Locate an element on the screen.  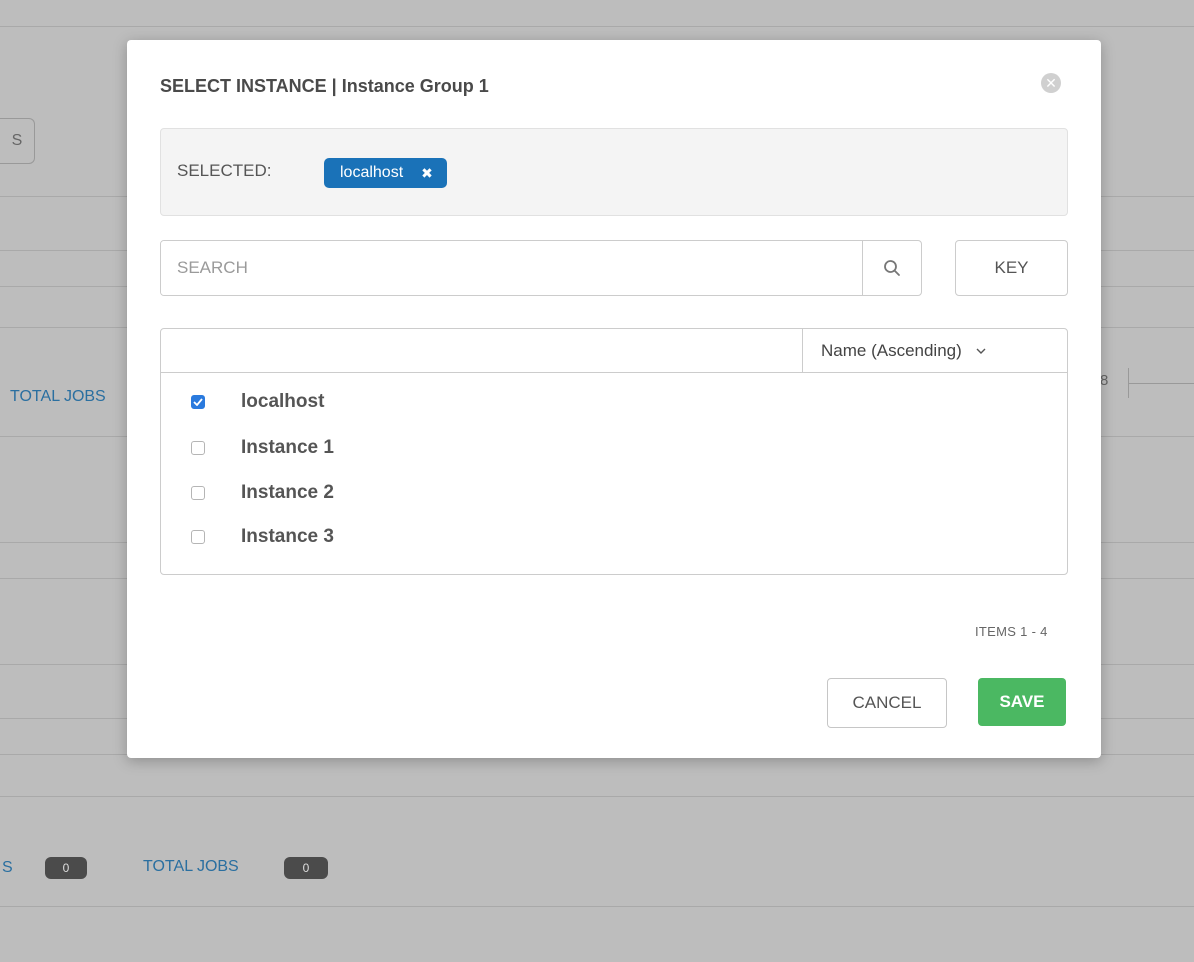
tag-label: localhost is located at coordinates (372, 172).